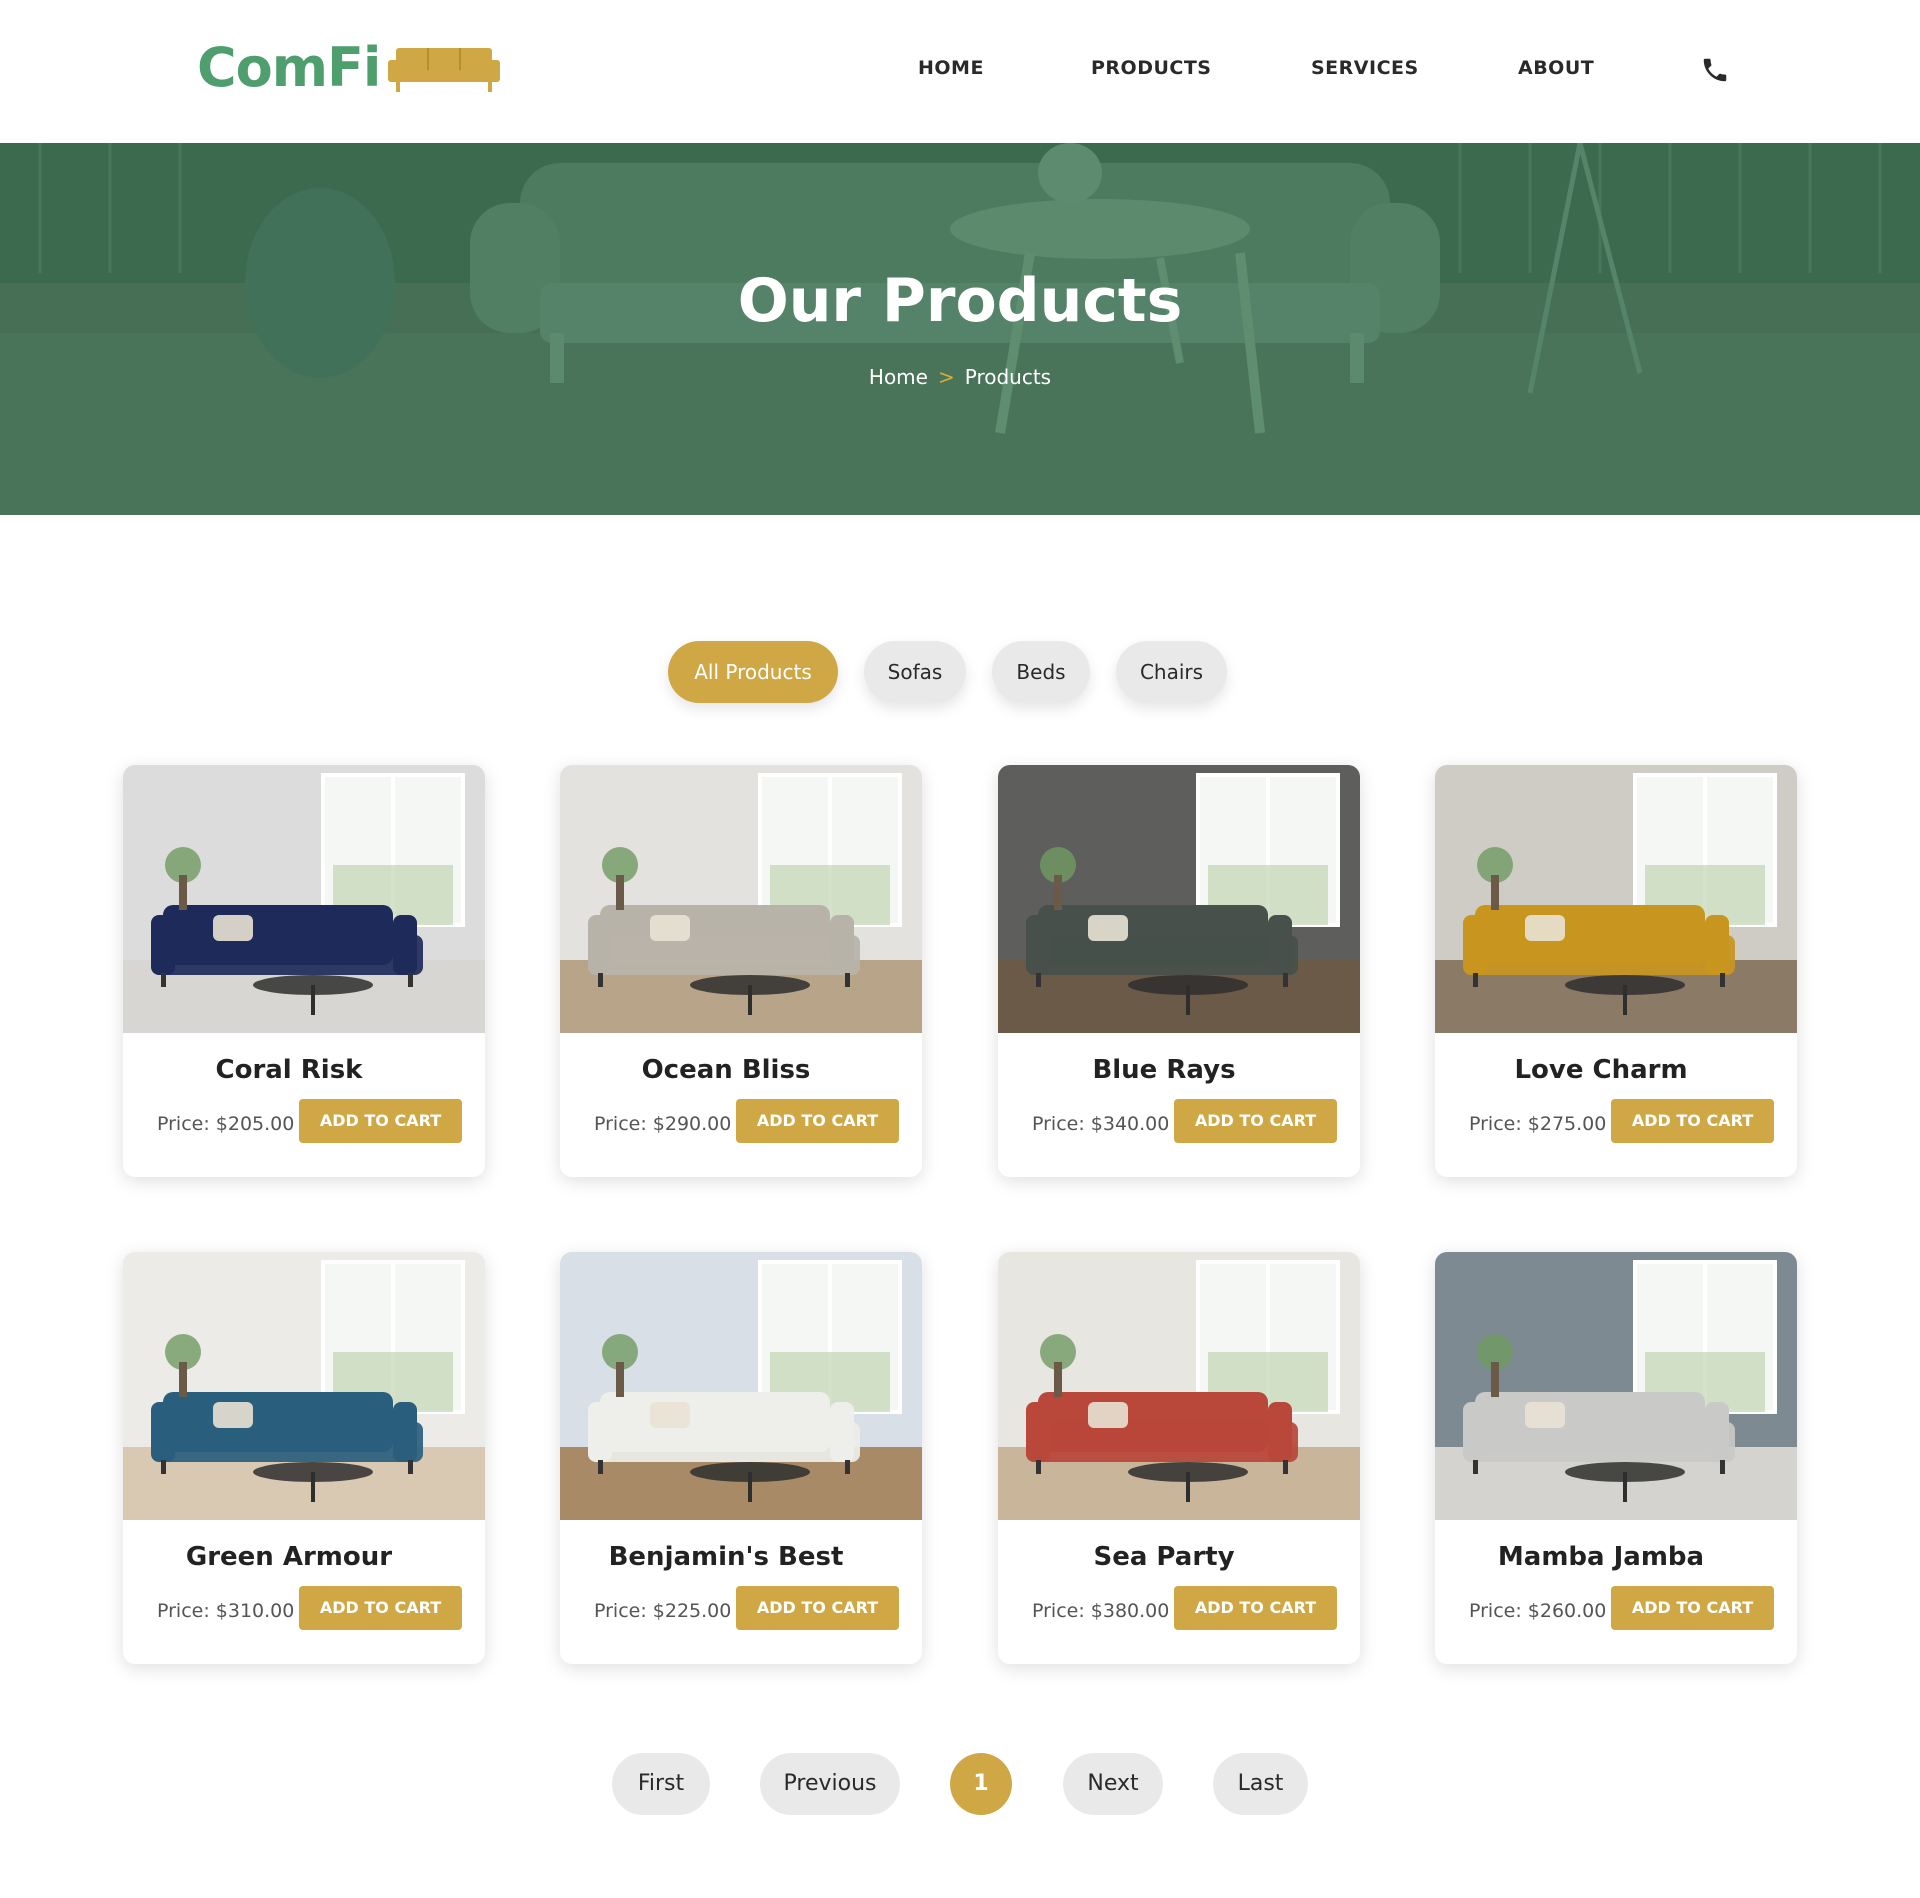  Describe the element at coordinates (226, 1611) in the screenshot. I see `product-price: Price: $310.00` at that location.